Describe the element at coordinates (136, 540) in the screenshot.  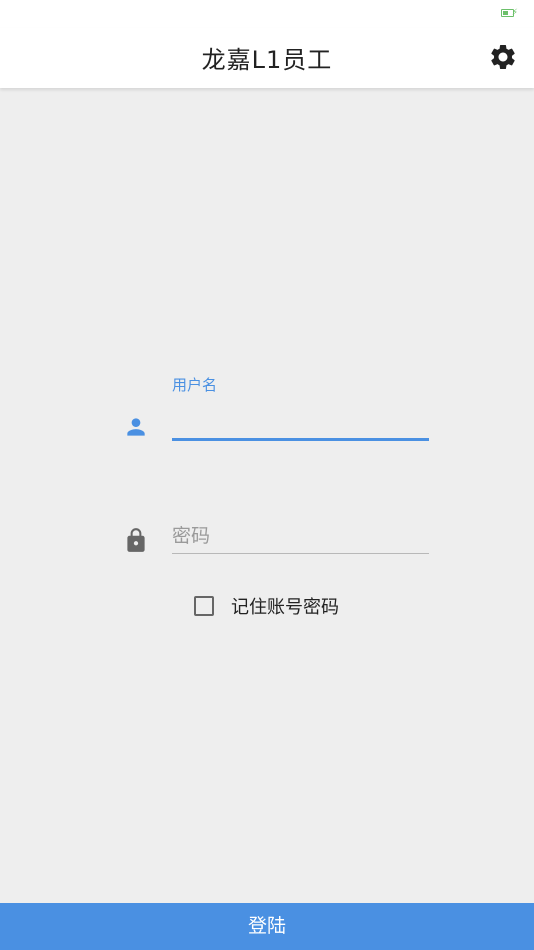
I see `lock-icon` at that location.